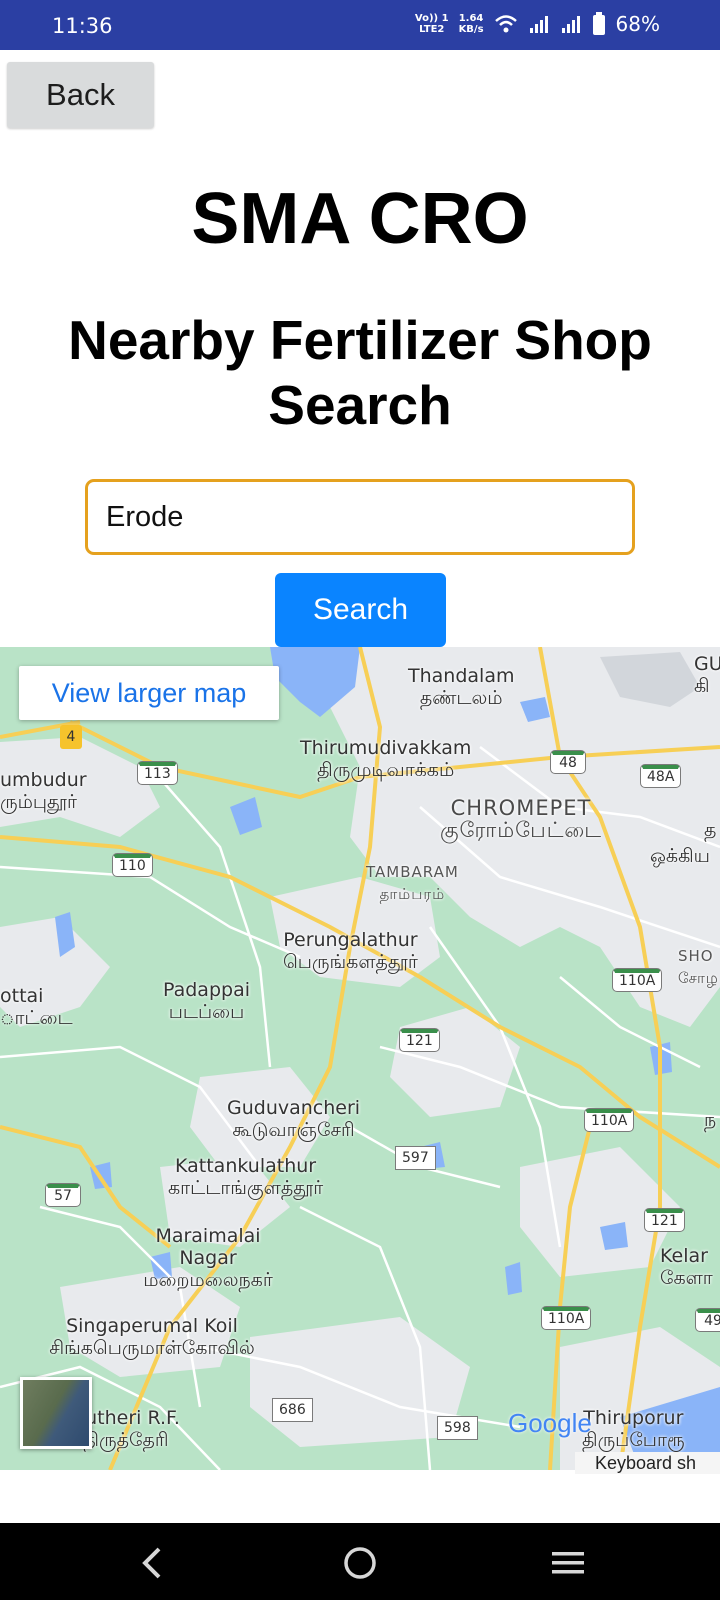 This screenshot has width=720, height=1600. I want to click on place-label: SHO சோழ, so click(698, 967).